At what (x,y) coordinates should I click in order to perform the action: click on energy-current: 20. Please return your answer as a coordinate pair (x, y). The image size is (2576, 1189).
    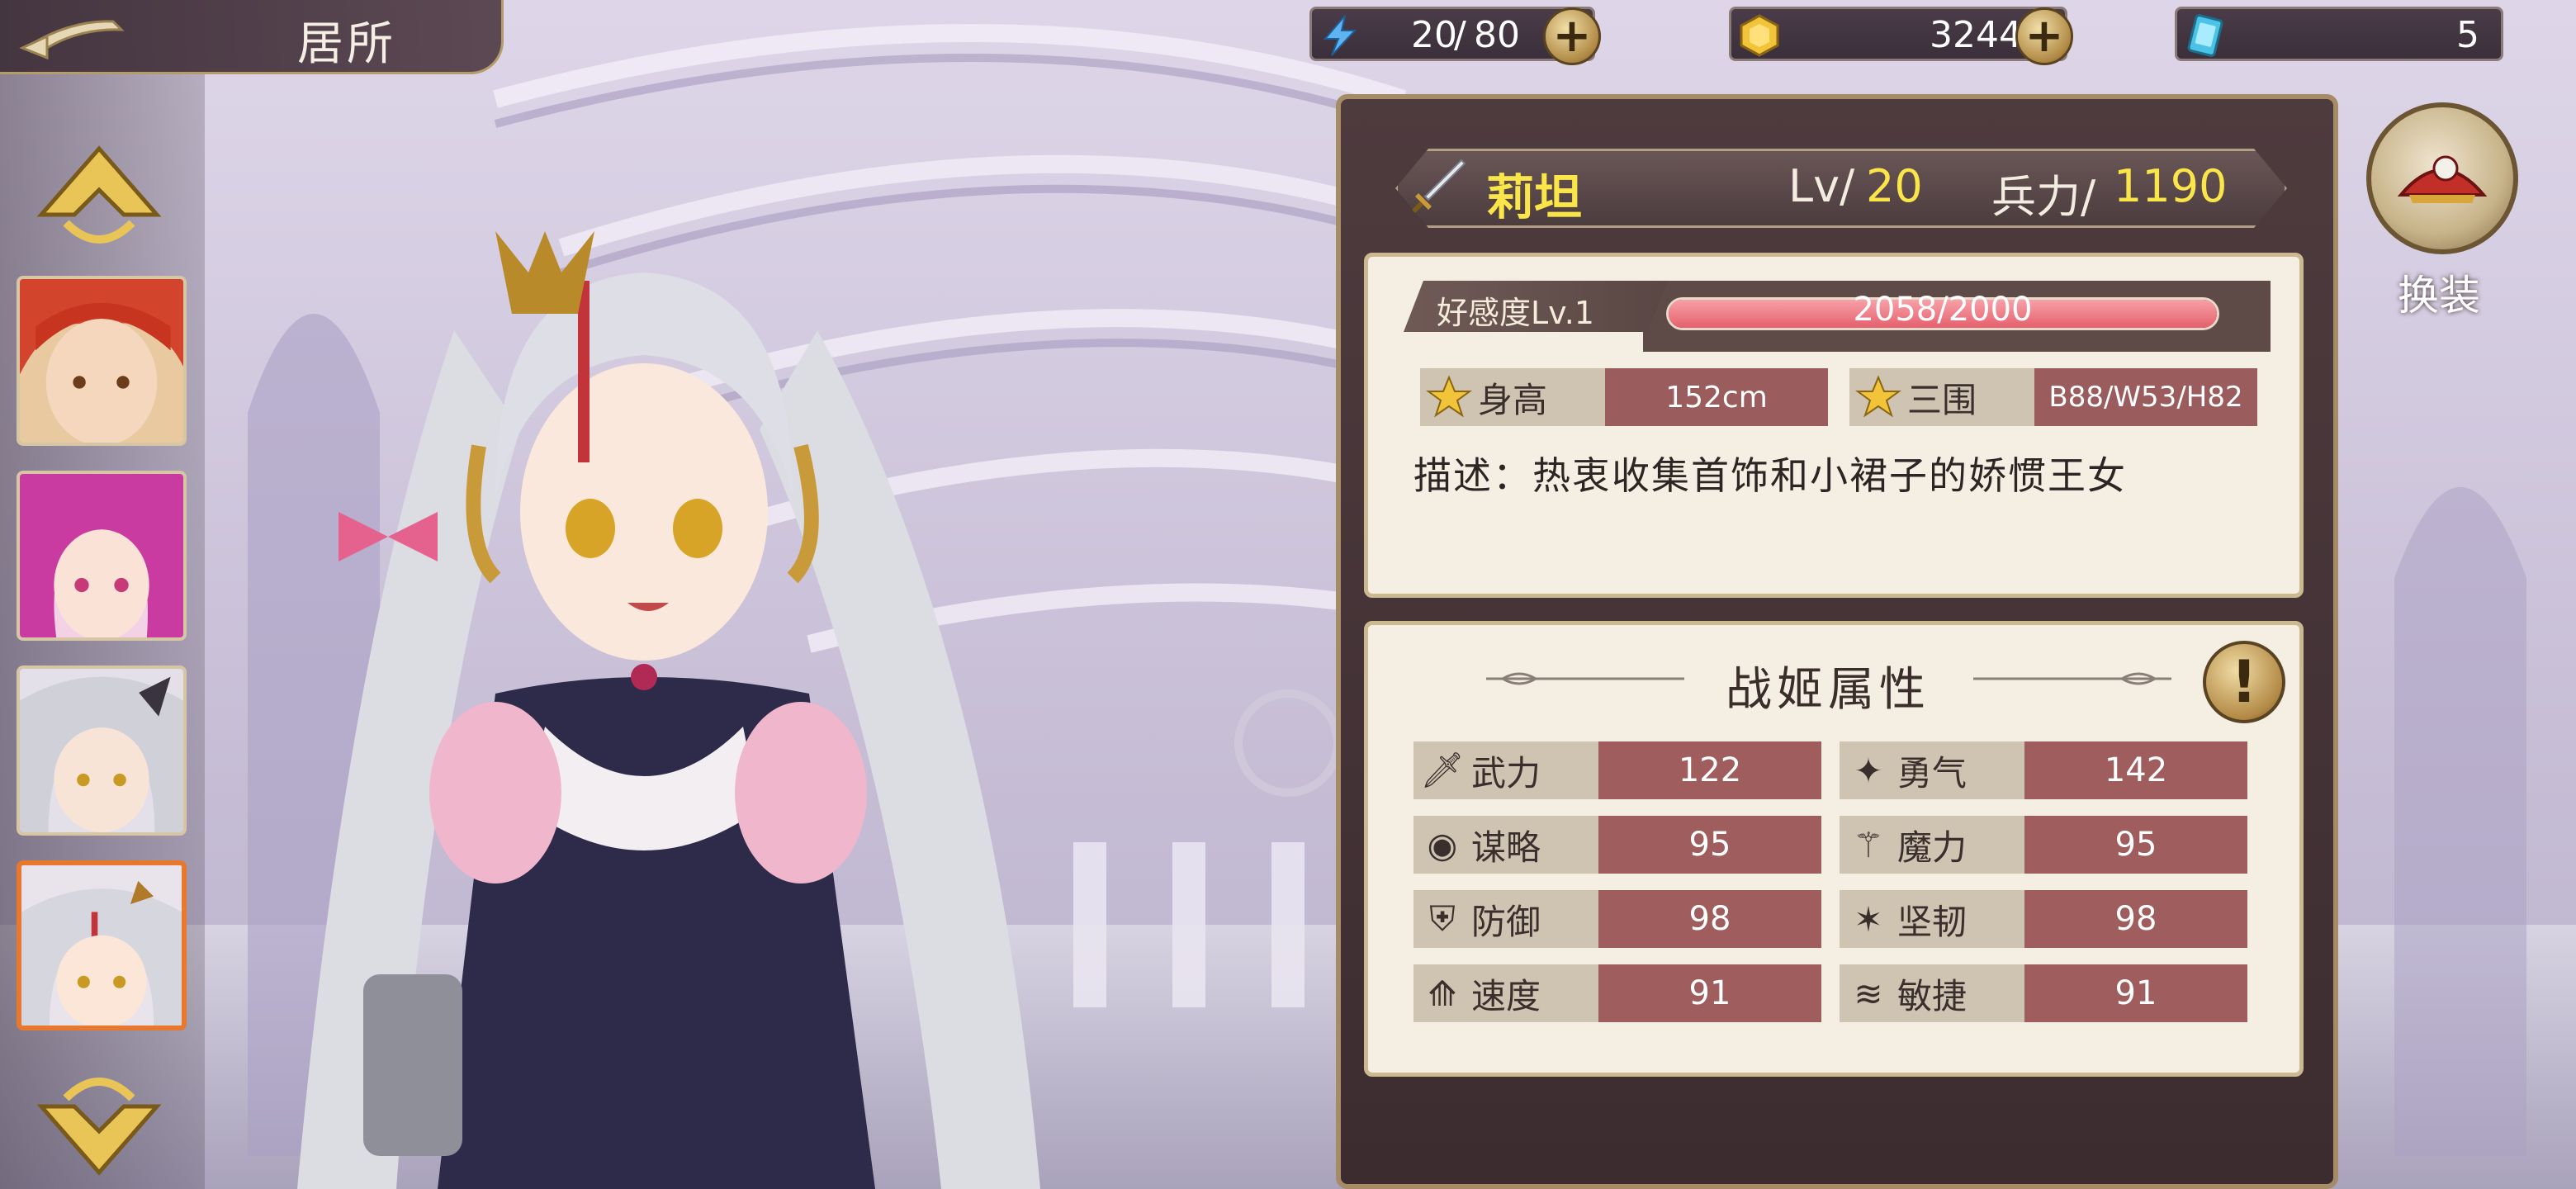
    Looking at the image, I should click on (1434, 35).